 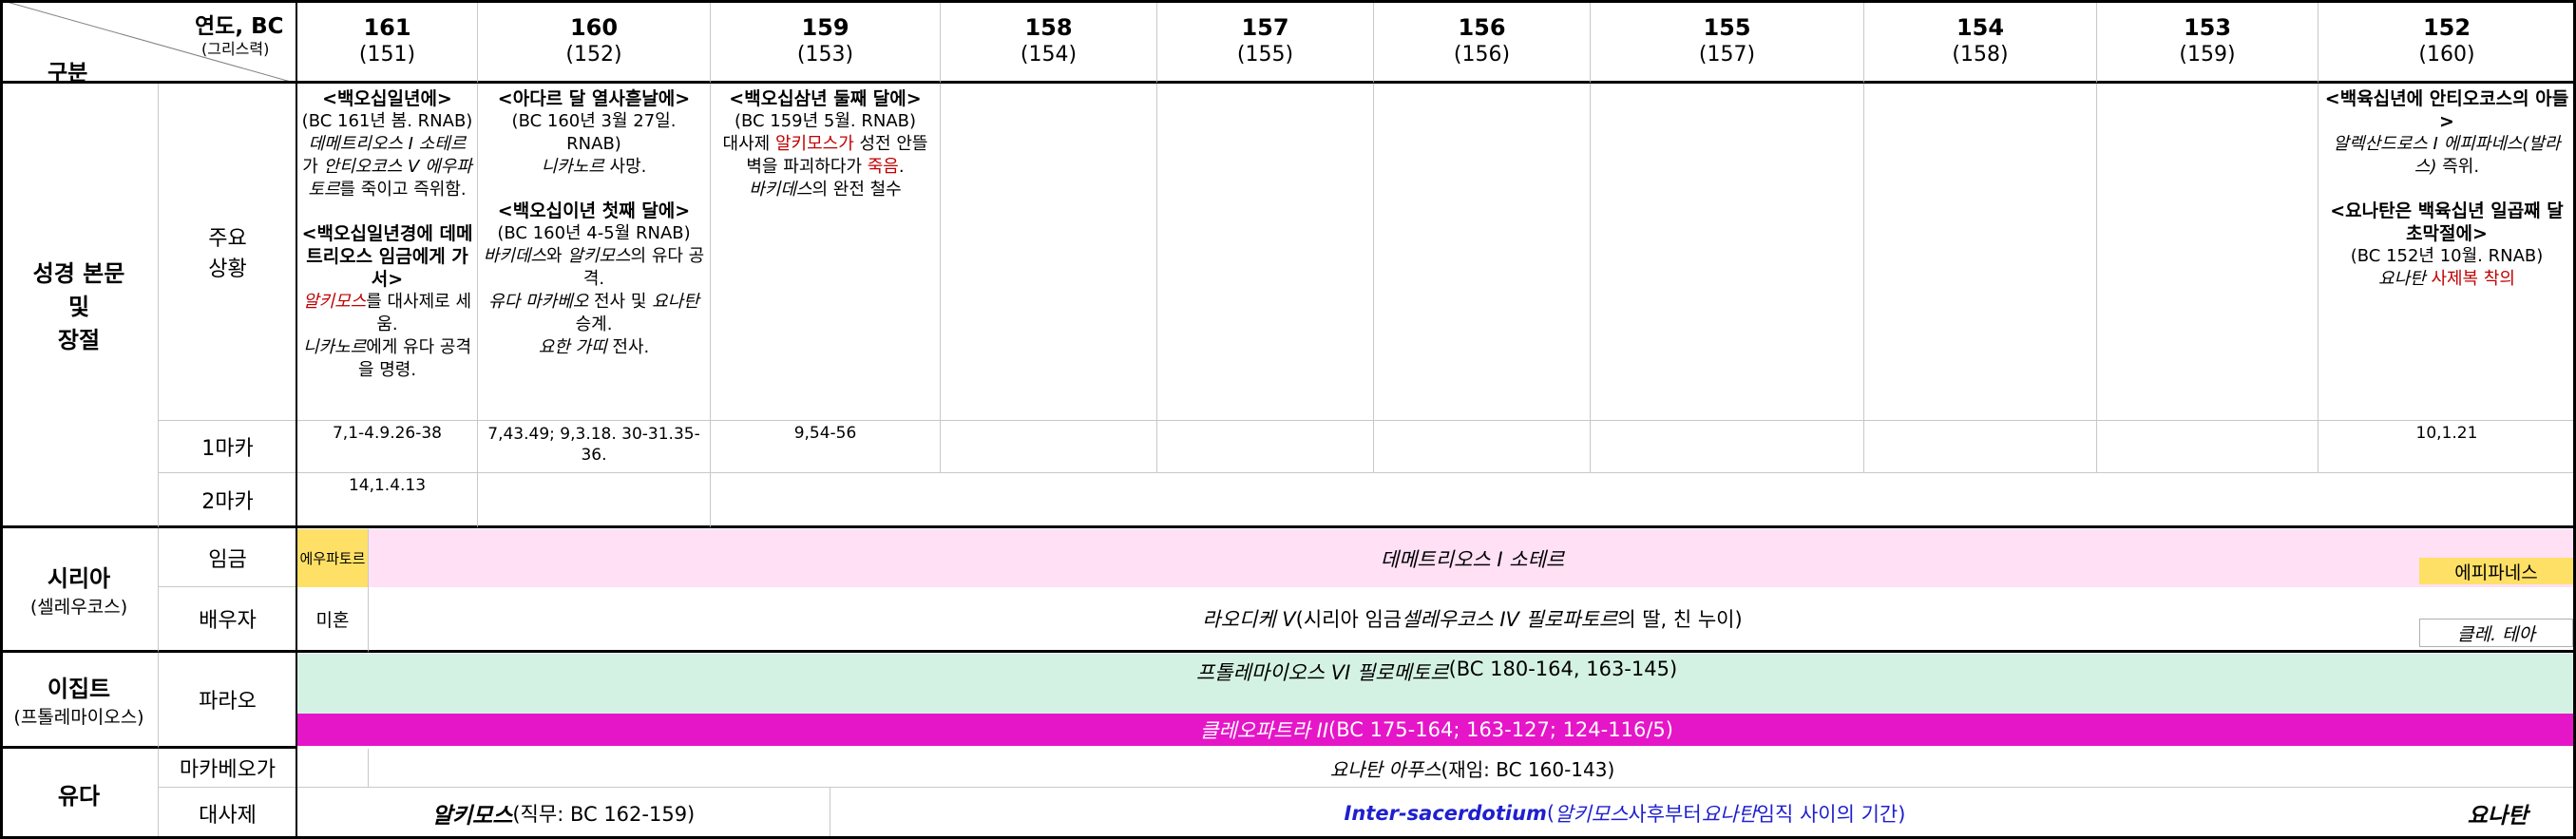 What do you see at coordinates (594, 132) in the screenshot?
I see `note-line: (BC 160년 3월 27일. RNAB)` at bounding box center [594, 132].